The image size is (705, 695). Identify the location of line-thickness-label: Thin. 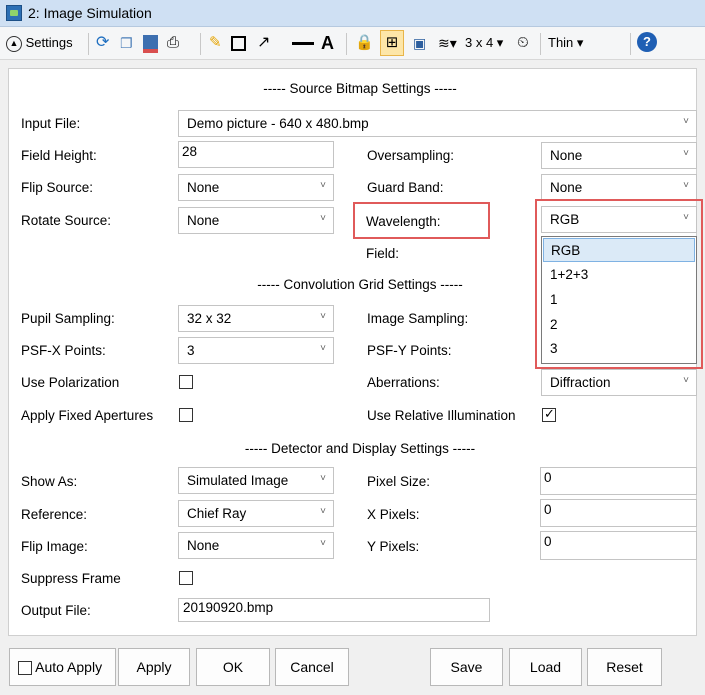
(561, 42).